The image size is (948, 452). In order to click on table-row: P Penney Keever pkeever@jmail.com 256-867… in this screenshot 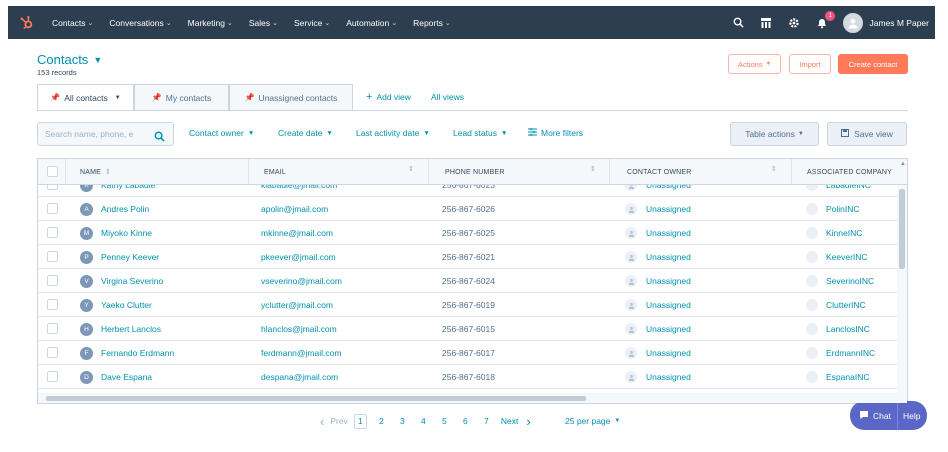, I will do `click(468, 257)`.